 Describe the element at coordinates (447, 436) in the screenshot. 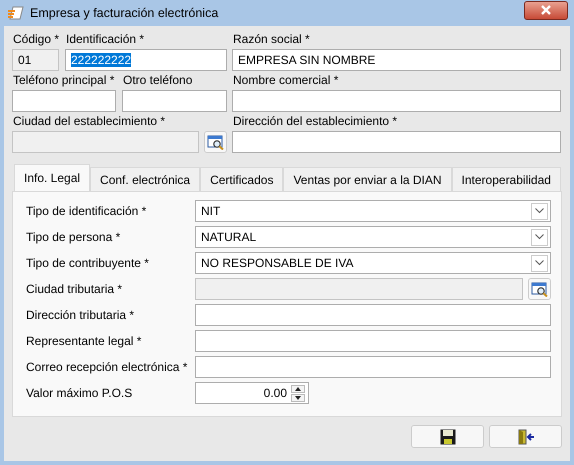

I see `save-button` at that location.